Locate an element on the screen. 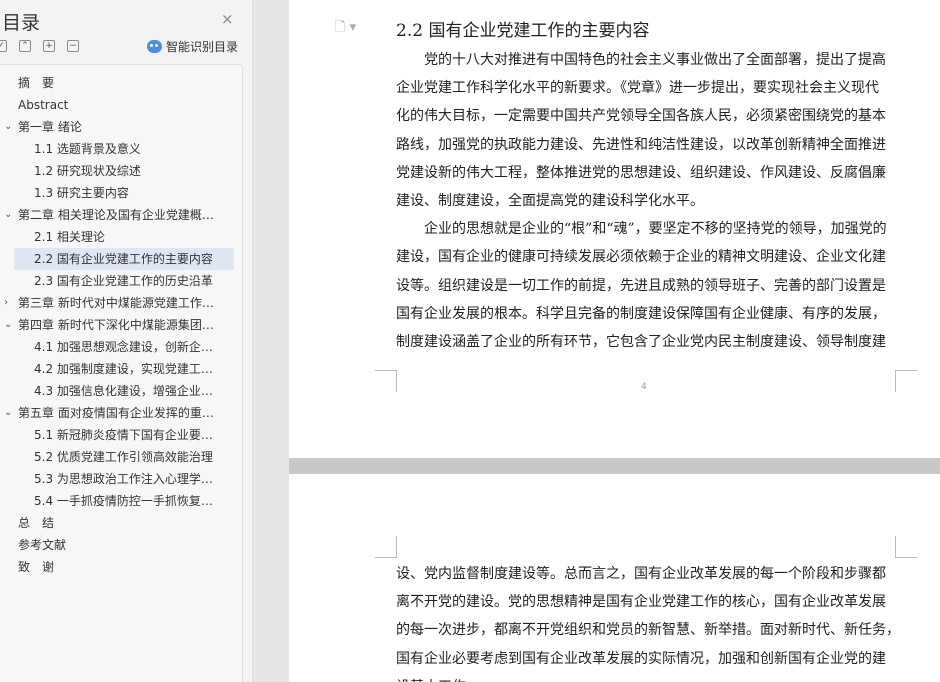  toc-item: 5.2 优质党建工作引领高效能治理 is located at coordinates (128, 457).